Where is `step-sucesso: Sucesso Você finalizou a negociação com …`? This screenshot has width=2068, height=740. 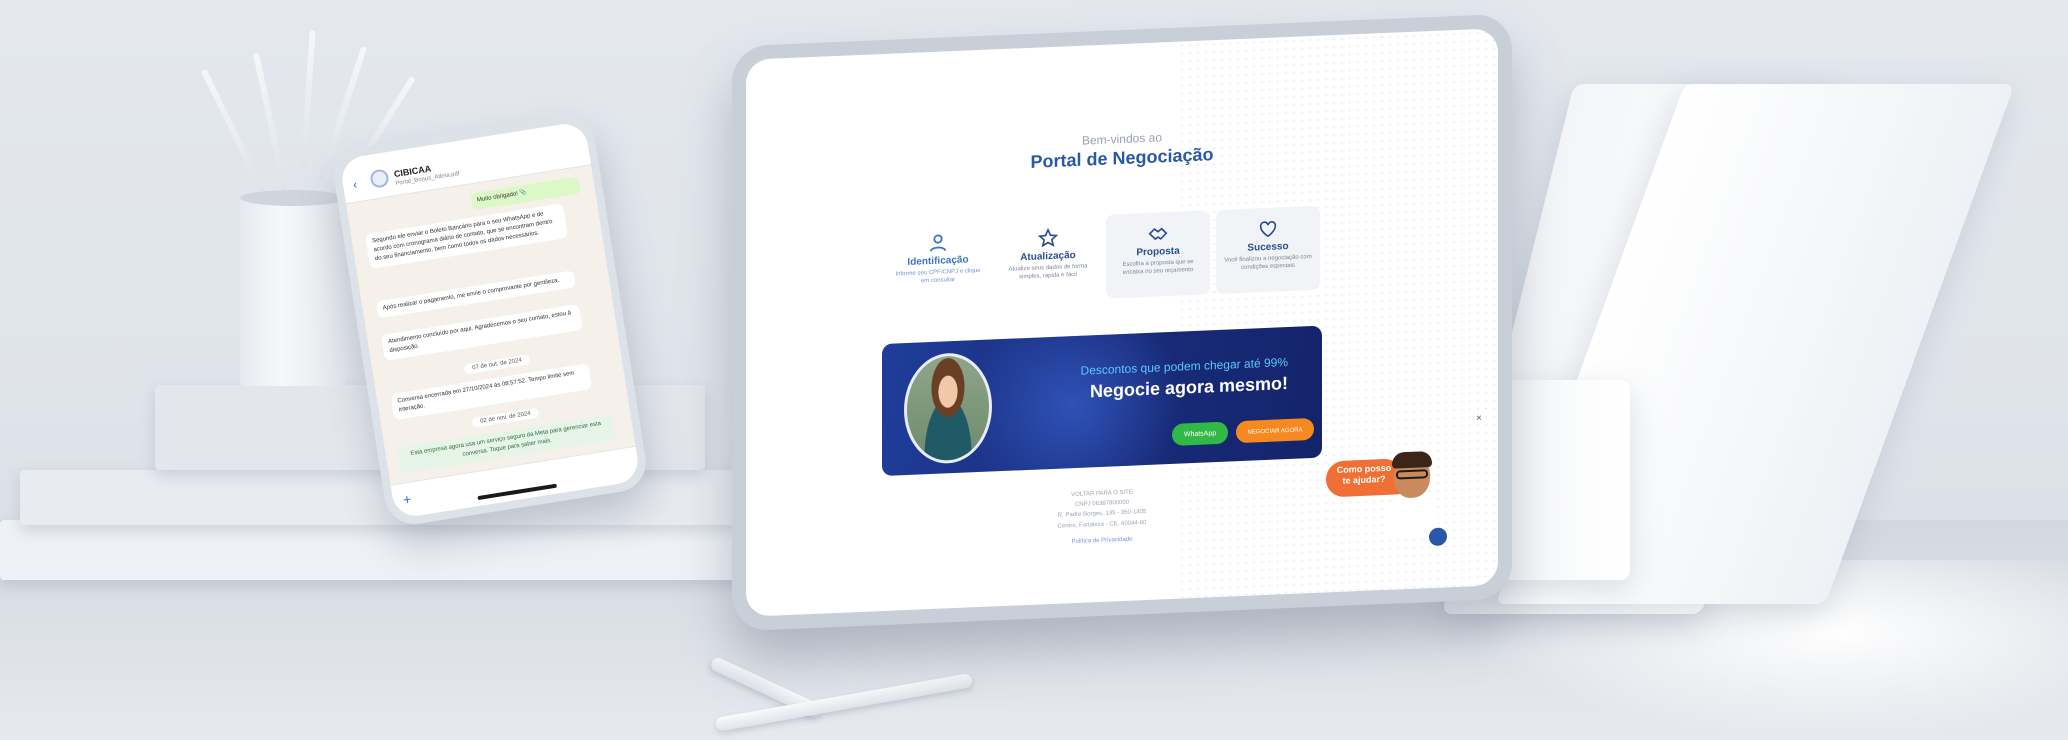
step-sucesso: Sucesso Você finalizou a negociação com … is located at coordinates (1268, 250).